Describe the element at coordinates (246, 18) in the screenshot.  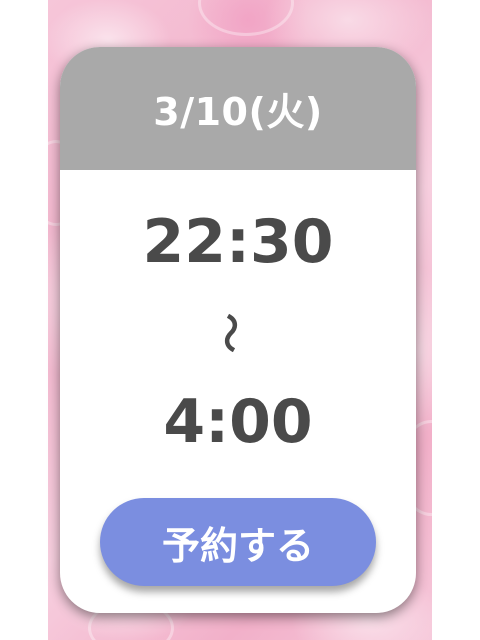
I see `background-swirl` at that location.